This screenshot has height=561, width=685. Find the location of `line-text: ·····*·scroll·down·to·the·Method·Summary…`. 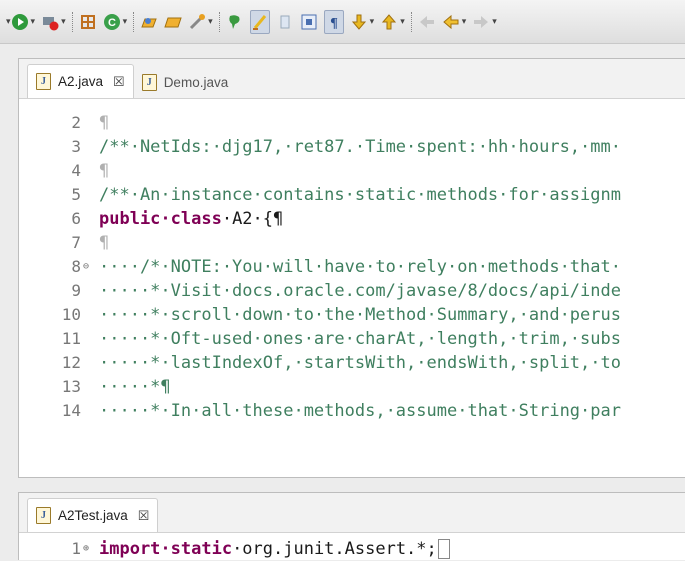

line-text: ·····*·scroll·down·to·the·Method·Summary… is located at coordinates (360, 315).